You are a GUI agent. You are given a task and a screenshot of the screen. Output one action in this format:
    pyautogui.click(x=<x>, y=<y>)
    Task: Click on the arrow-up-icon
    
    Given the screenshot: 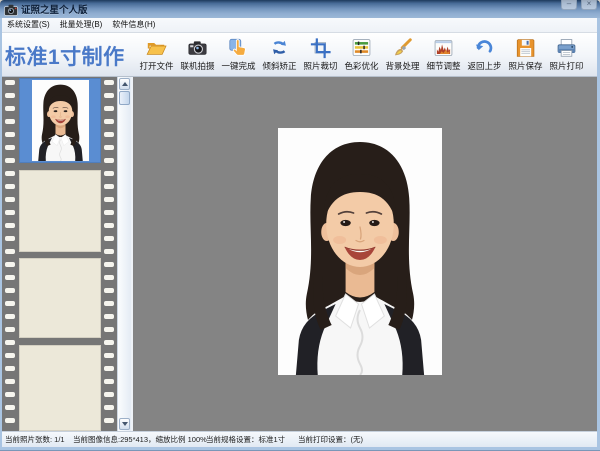 What is the action you would take?
    pyautogui.click(x=124, y=84)
    